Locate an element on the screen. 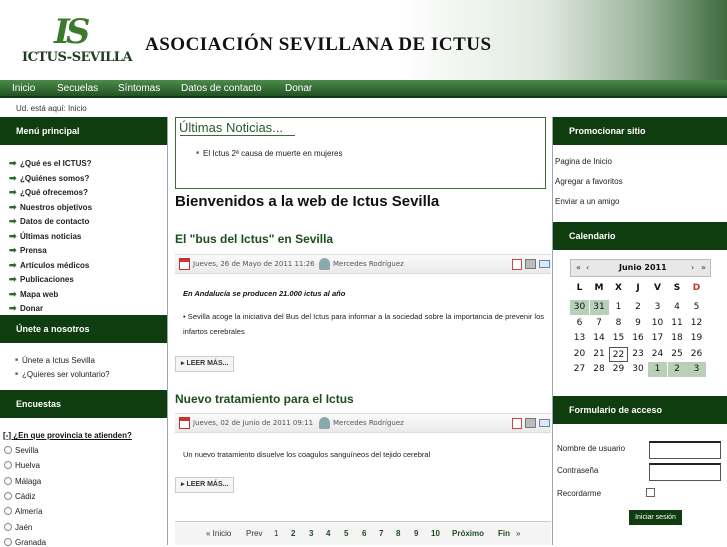 The height and width of the screenshot is (547, 727). poll-question-toggle: [-] is located at coordinates (8, 435).